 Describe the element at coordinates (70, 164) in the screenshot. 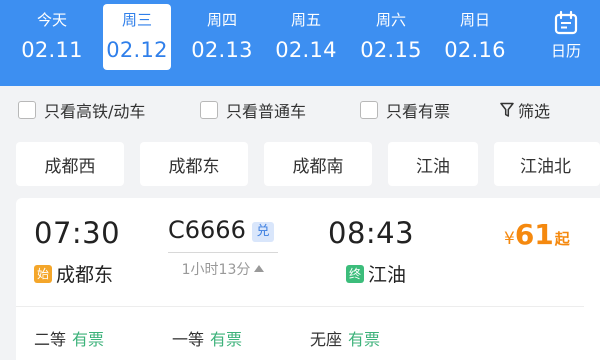

I see `station-chip-chengdu-west: 成都西` at that location.